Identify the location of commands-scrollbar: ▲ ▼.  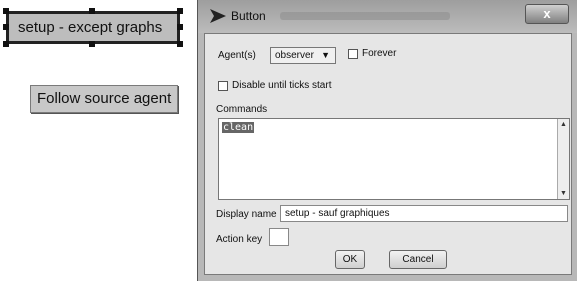
(563, 159).